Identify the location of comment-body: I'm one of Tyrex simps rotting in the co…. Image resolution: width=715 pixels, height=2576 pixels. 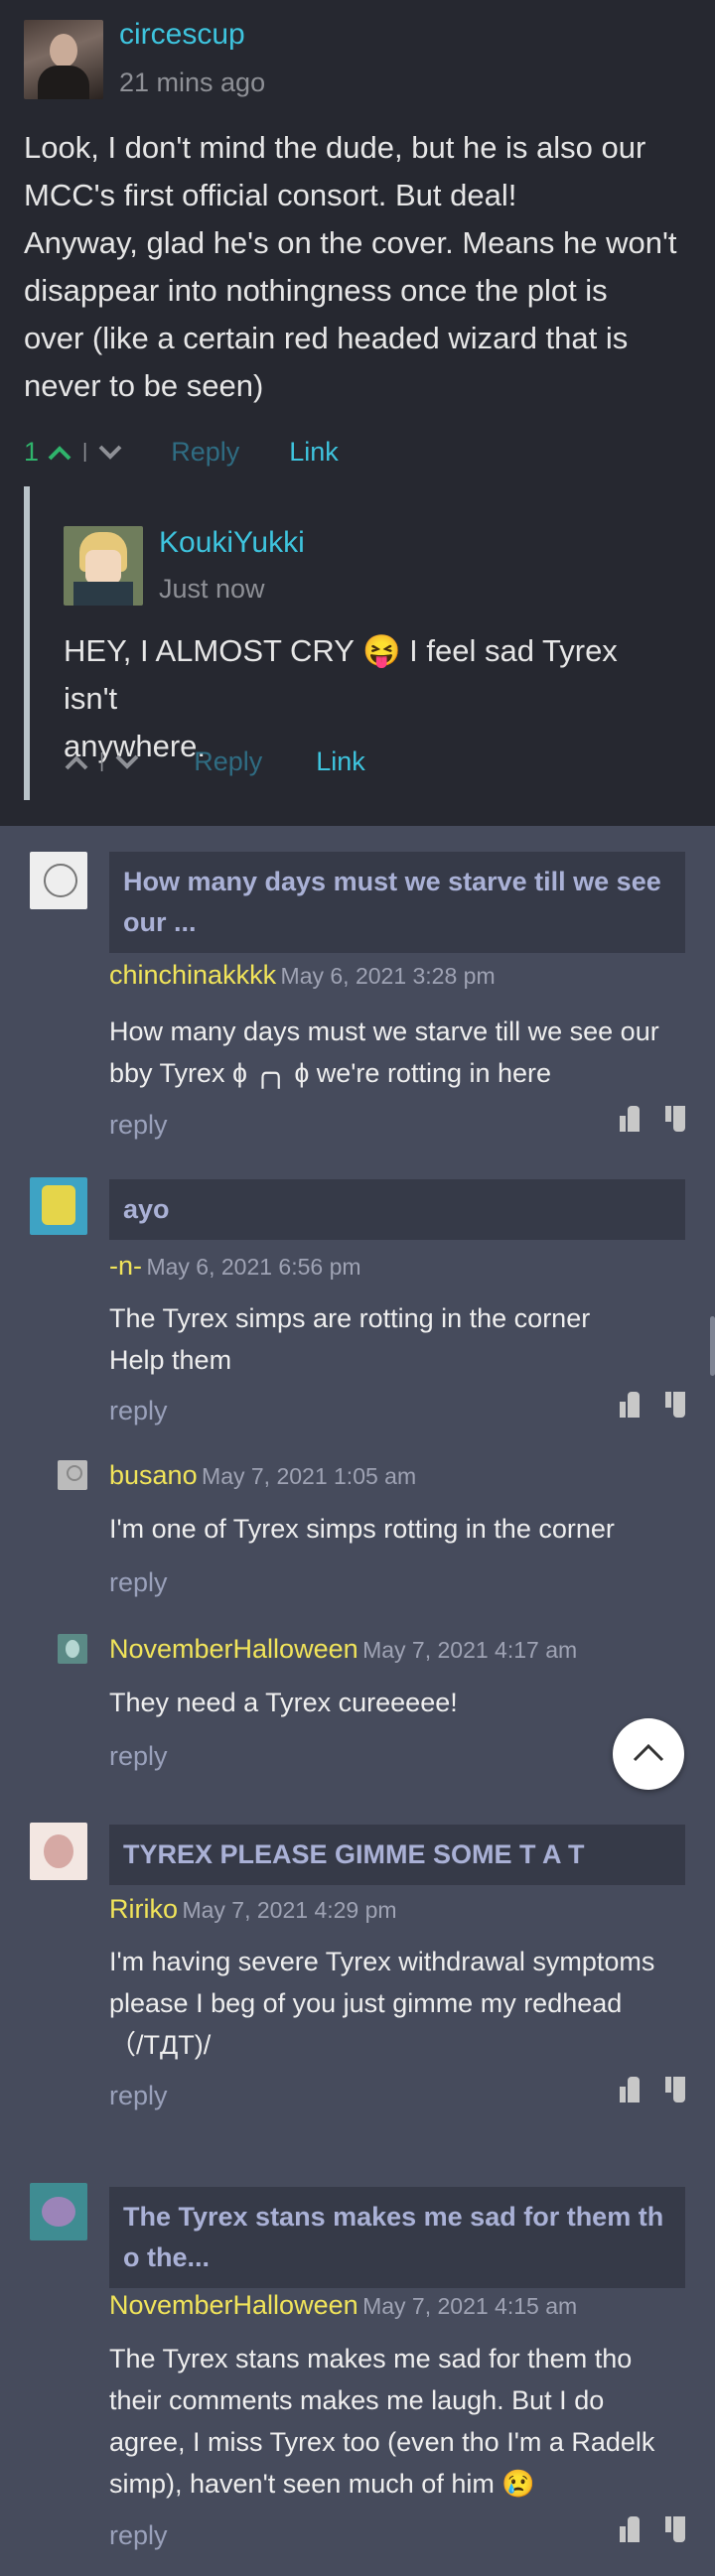
(402, 1529).